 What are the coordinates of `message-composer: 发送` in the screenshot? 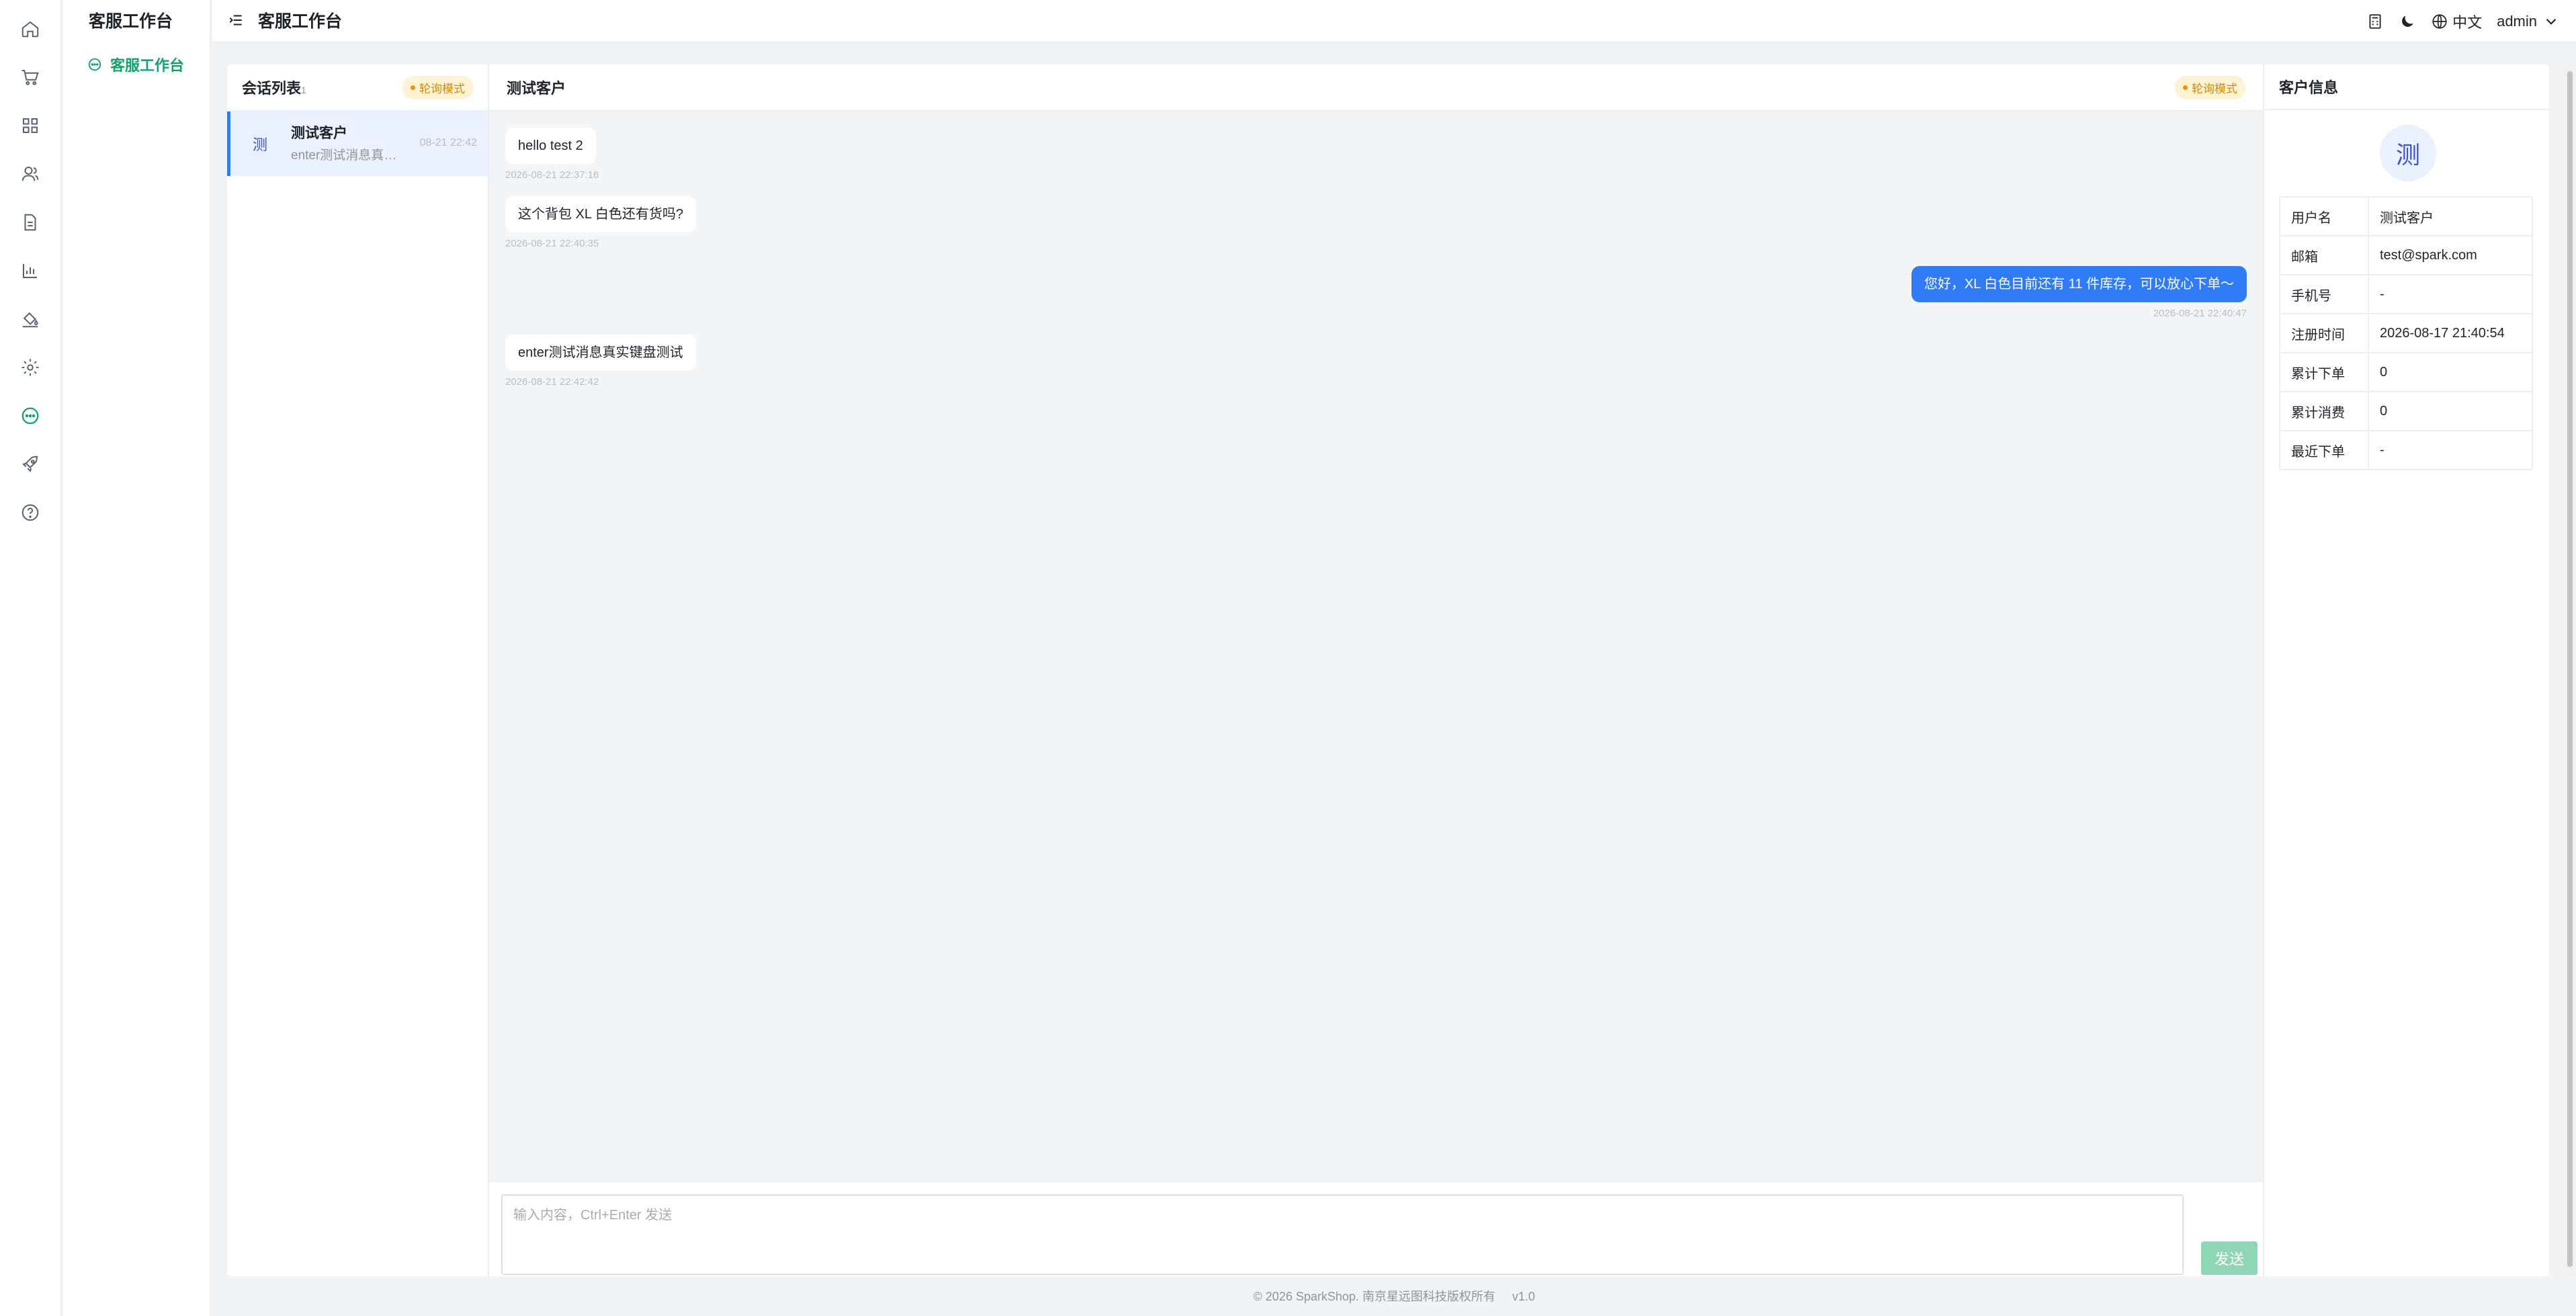 It's located at (1376, 1229).